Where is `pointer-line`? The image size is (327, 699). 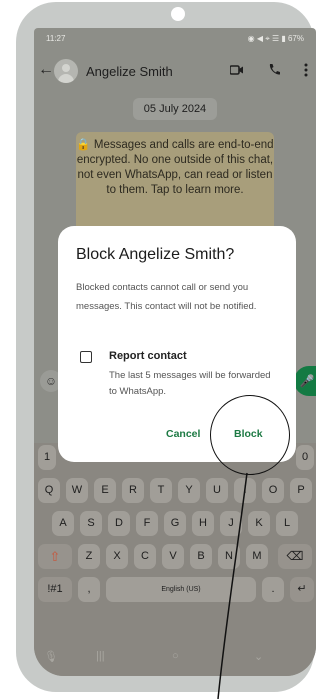 pointer-line is located at coordinates (232, 585).